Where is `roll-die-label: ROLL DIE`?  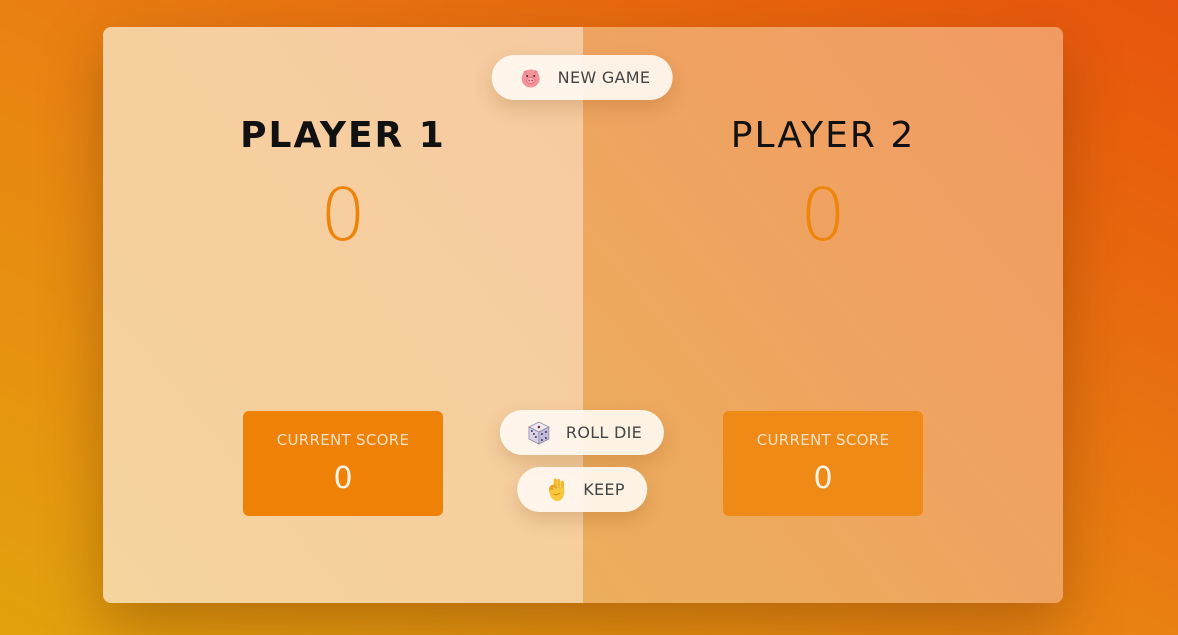 roll-die-label: ROLL DIE is located at coordinates (604, 432).